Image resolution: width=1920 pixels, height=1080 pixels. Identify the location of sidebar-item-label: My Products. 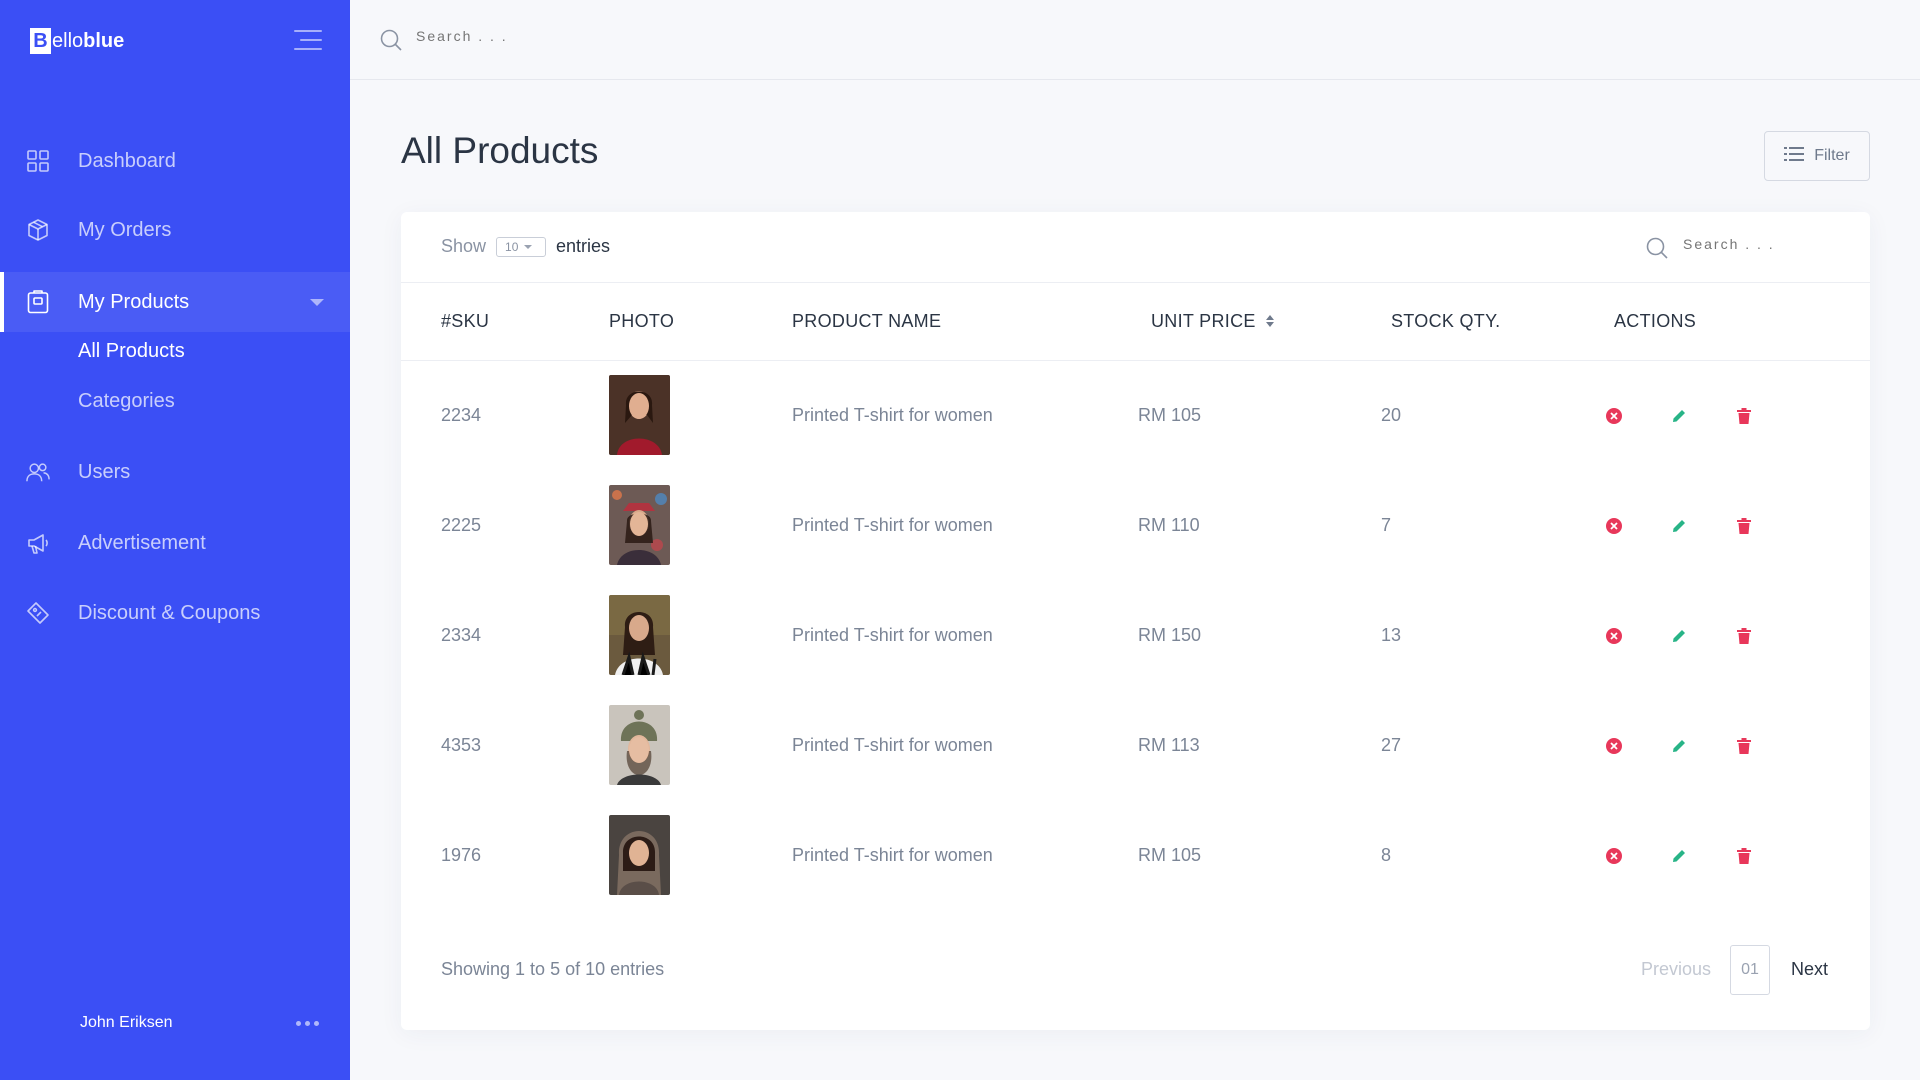
(134, 301).